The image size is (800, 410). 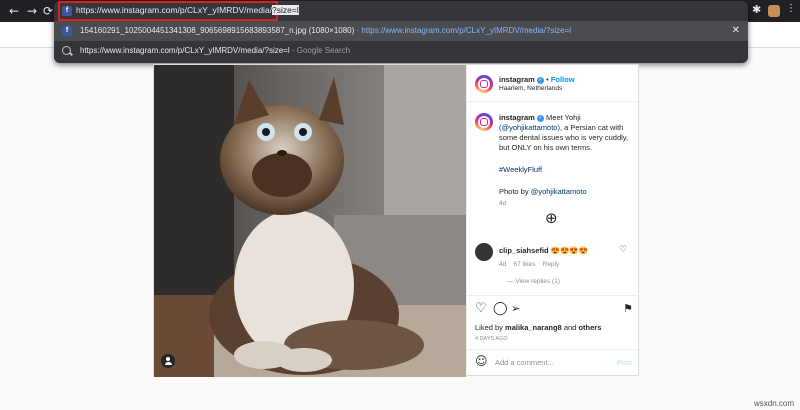 I want to click on comment-like-icon: ♡, so click(x=623, y=250).